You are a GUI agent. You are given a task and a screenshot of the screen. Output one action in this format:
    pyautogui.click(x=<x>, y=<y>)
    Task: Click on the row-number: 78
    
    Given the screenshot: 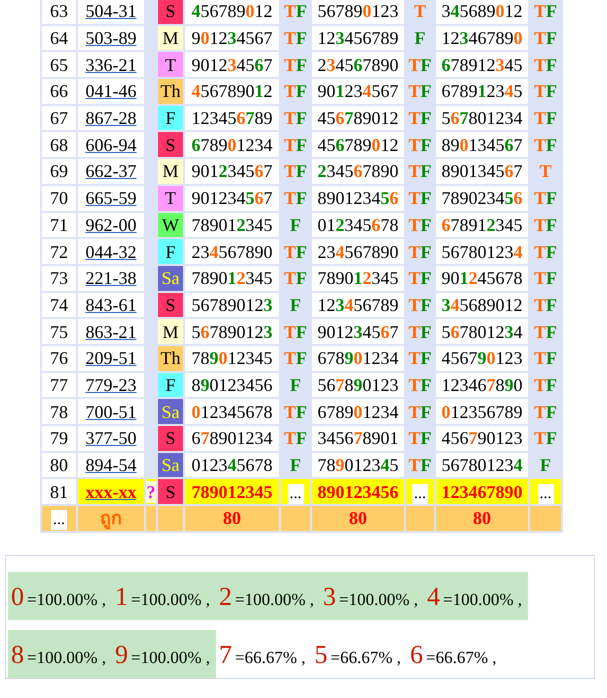 What is the action you would take?
    pyautogui.click(x=59, y=411)
    